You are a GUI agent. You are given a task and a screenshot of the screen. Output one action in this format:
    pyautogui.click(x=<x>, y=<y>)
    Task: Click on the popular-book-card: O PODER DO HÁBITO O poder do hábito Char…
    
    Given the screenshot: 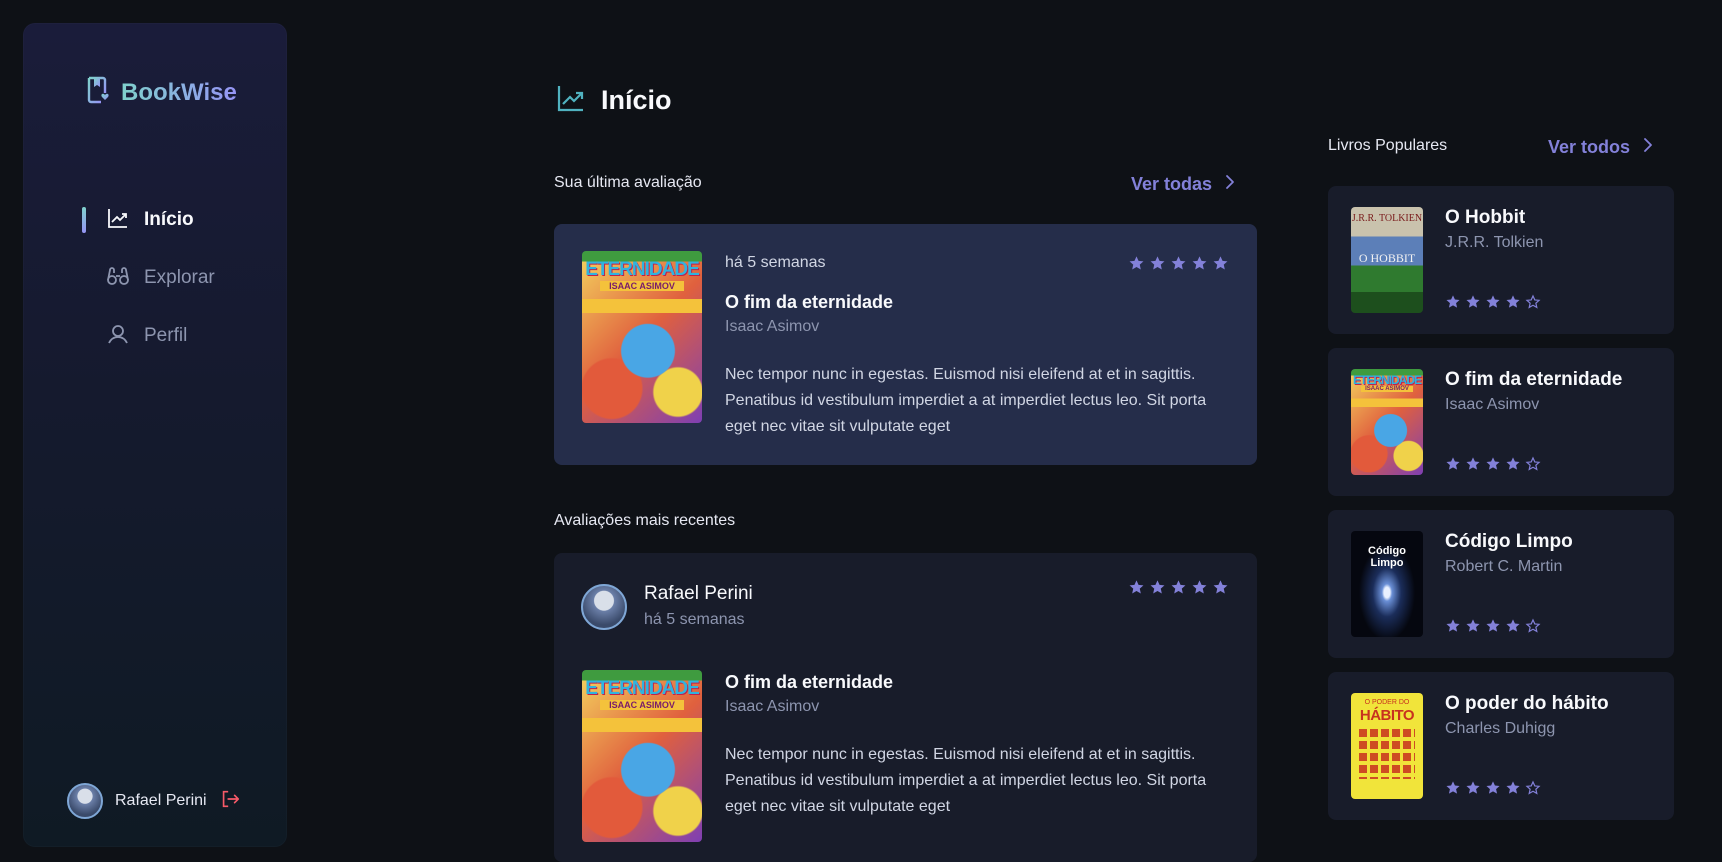 What is the action you would take?
    pyautogui.click(x=1501, y=746)
    